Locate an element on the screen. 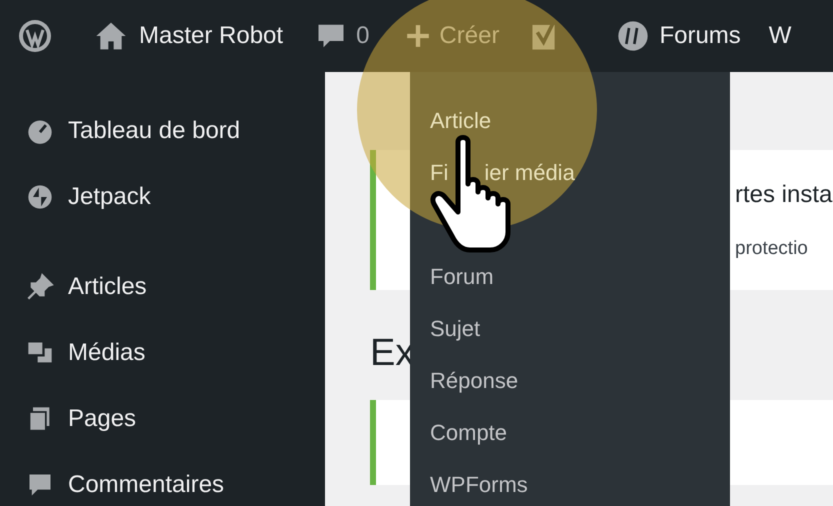 This screenshot has height=506, width=833. dropdown-menu-item: ier média is located at coordinates (529, 172).